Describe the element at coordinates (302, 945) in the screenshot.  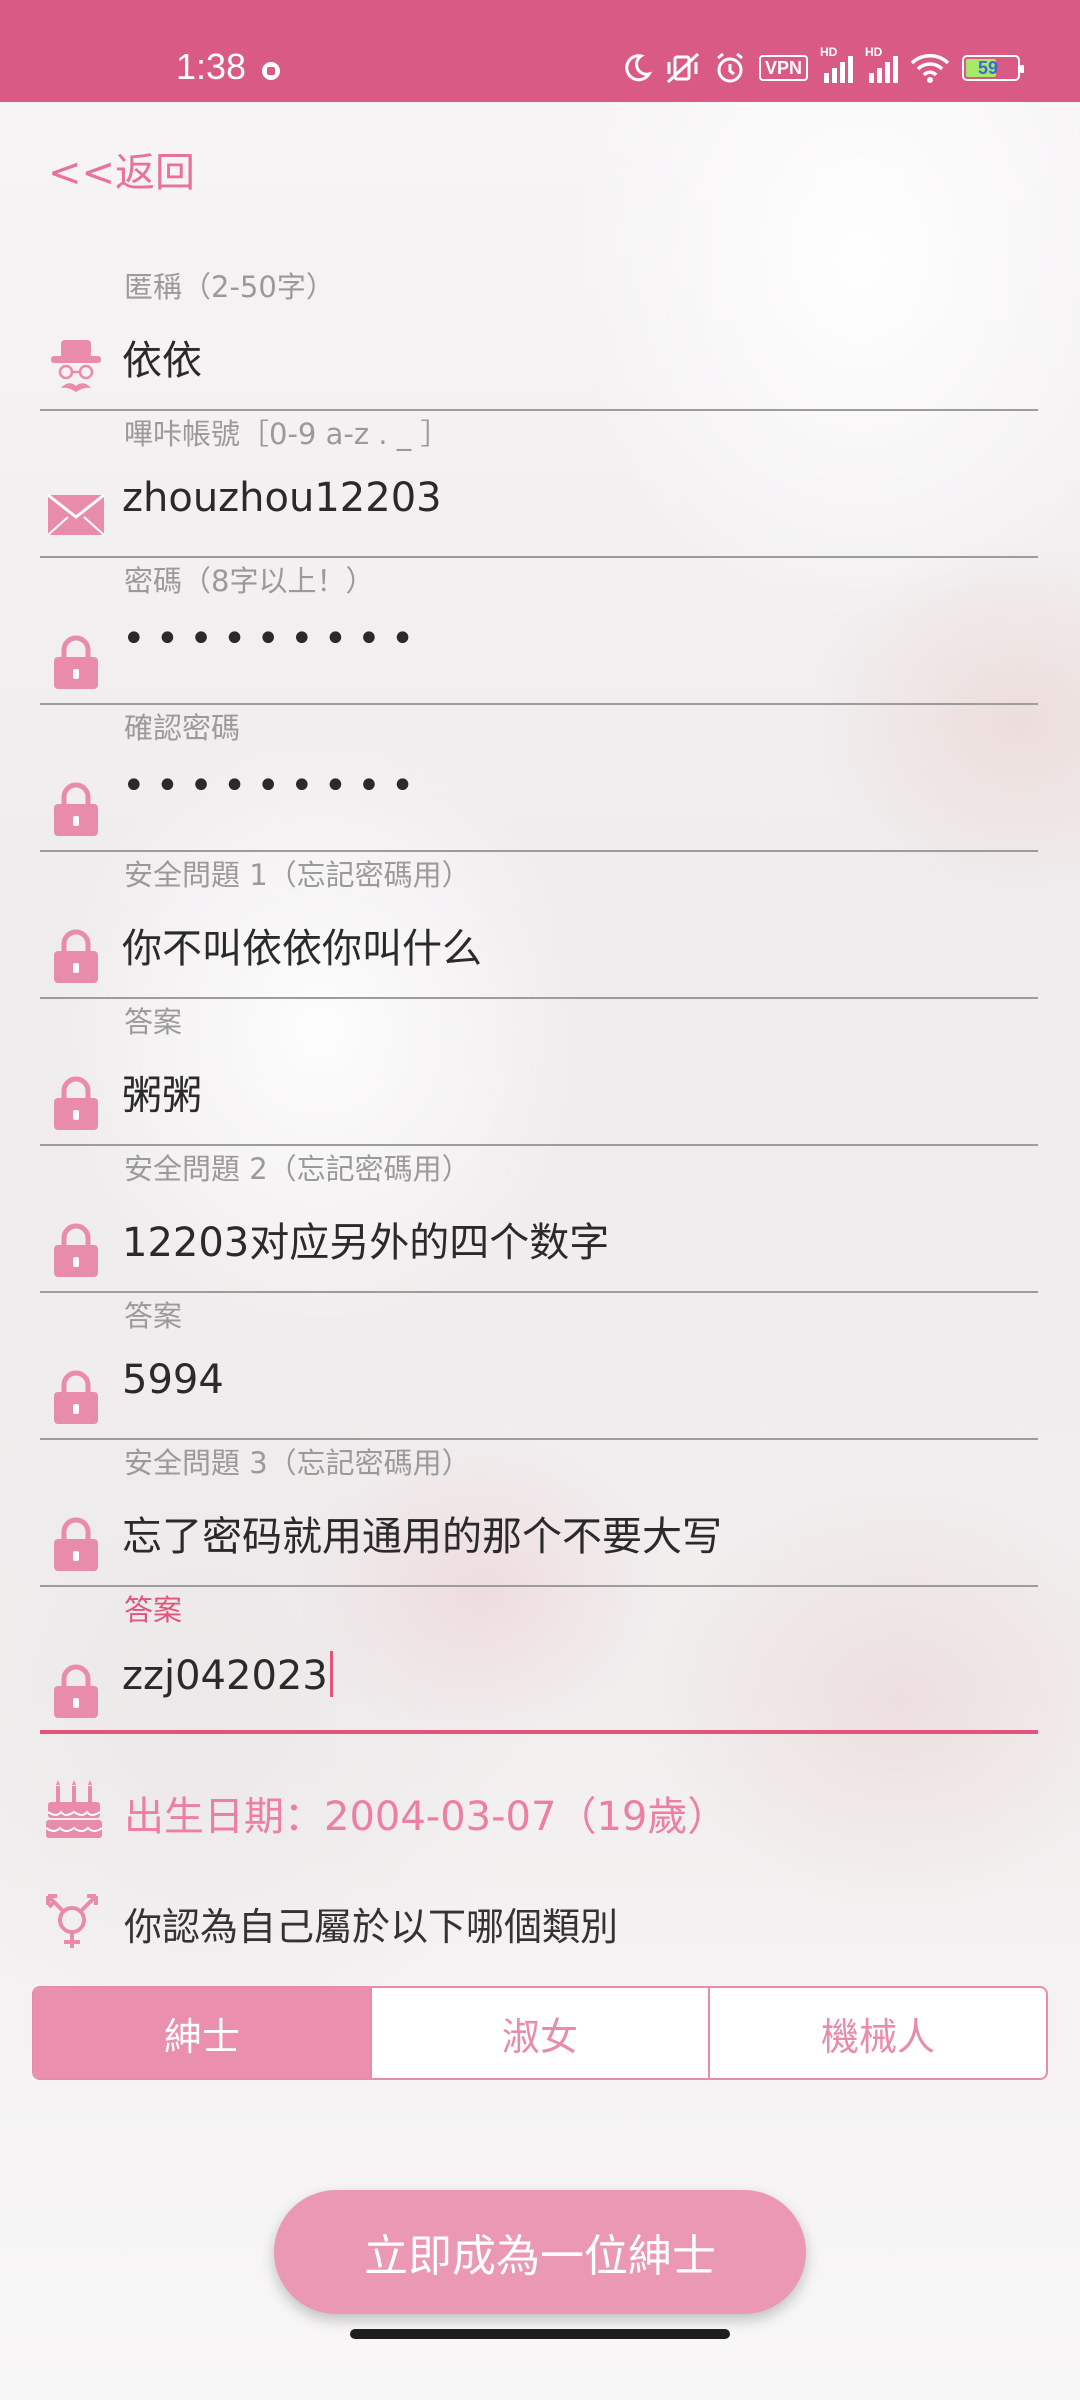
I see `security-question-1-input: 你不叫依依你叫什么` at that location.